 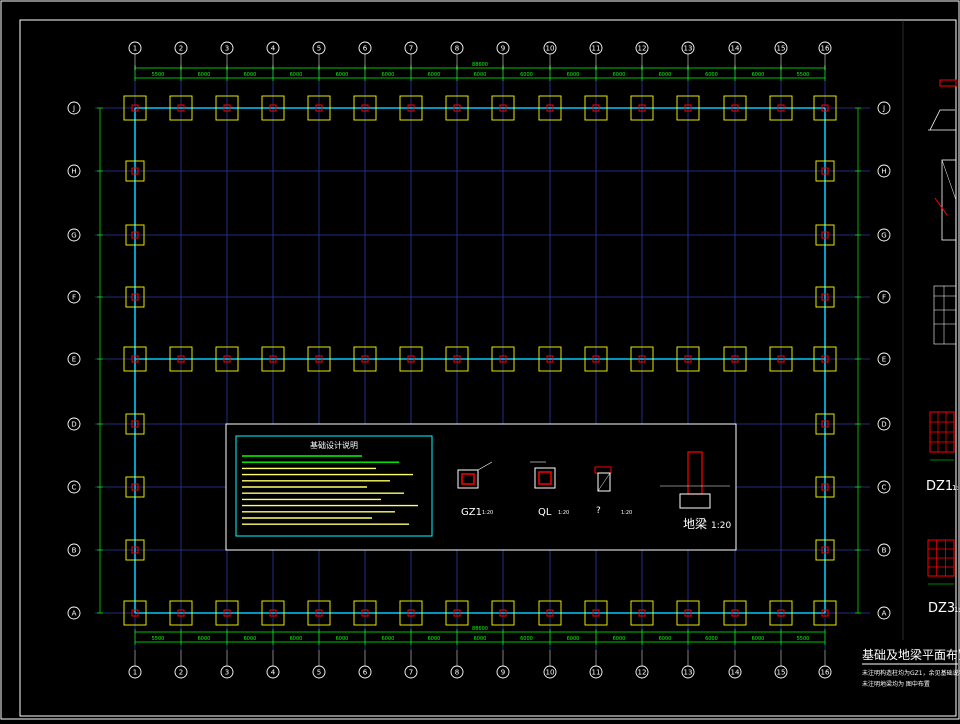 What do you see at coordinates (471, 512) in the screenshot?
I see `gz1-label: GZ1` at bounding box center [471, 512].